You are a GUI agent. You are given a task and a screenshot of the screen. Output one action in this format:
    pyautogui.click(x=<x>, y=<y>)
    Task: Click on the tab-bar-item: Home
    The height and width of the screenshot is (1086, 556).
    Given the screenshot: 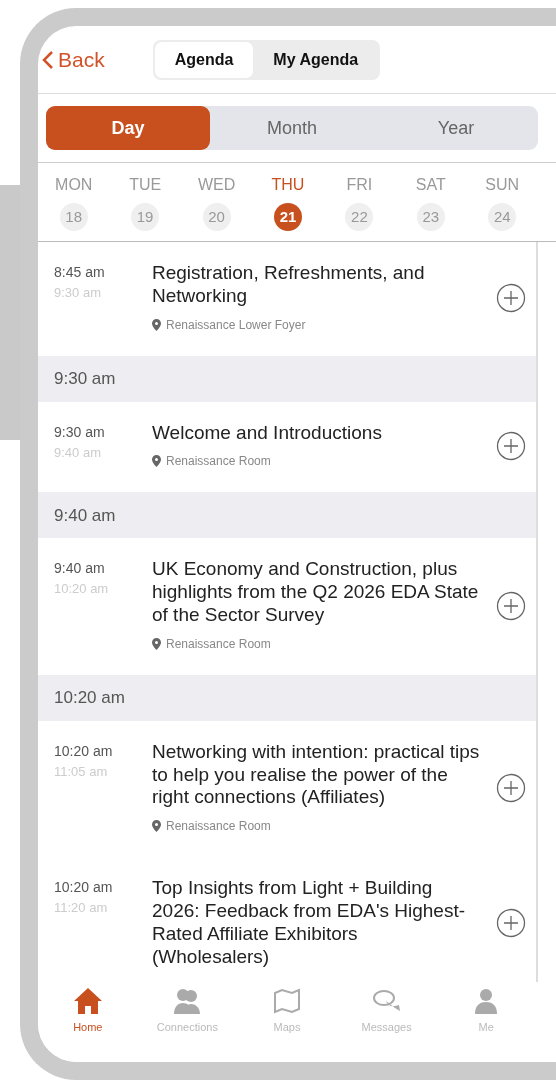 What is the action you would take?
    pyautogui.click(x=88, y=1014)
    